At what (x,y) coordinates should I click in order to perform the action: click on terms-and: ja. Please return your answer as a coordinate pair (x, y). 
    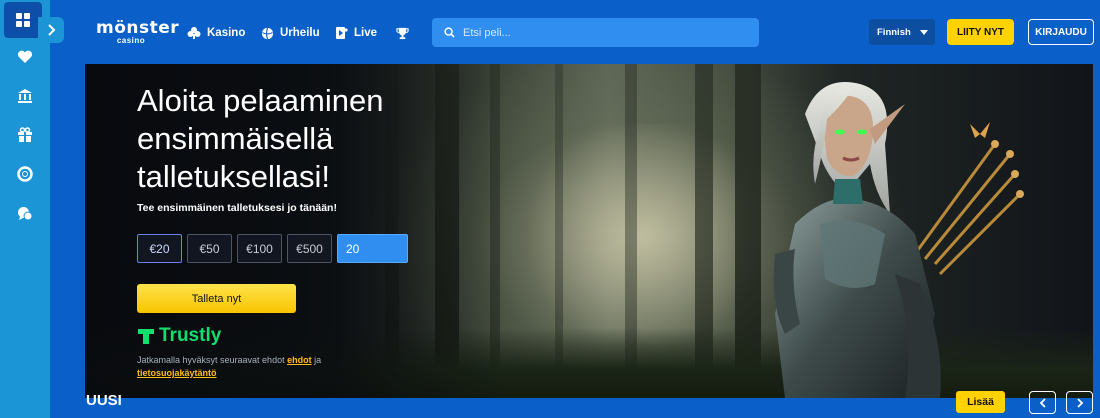
    Looking at the image, I should click on (318, 360).